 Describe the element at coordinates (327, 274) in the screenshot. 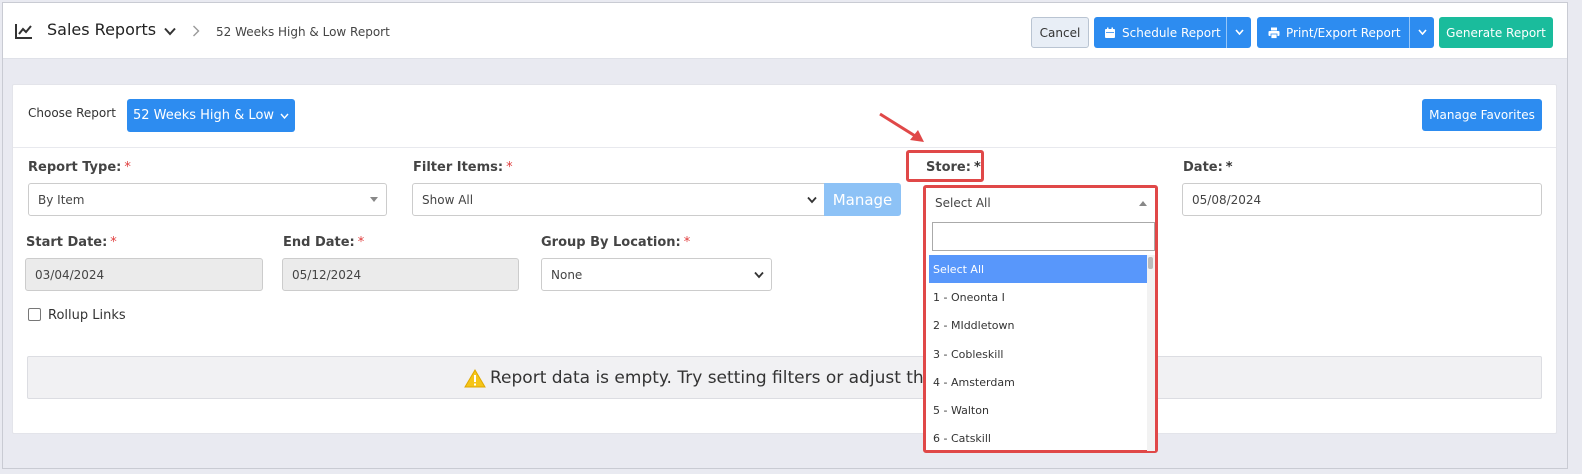

I see `end-date-value: 05/12/2024` at that location.